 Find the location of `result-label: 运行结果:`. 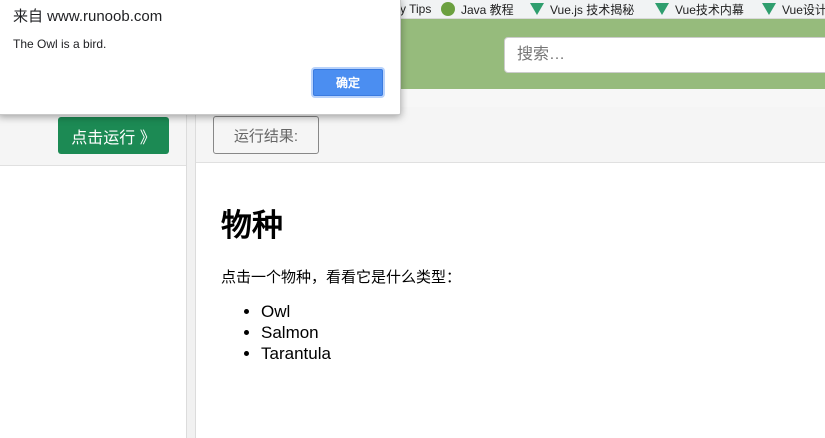

result-label: 运行结果: is located at coordinates (266, 135).